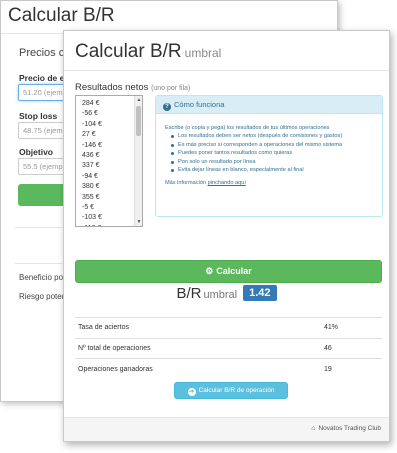 The image size is (397, 453). What do you see at coordinates (349, 428) in the screenshot?
I see `footer-link-label: Novatos Trading Club` at bounding box center [349, 428].